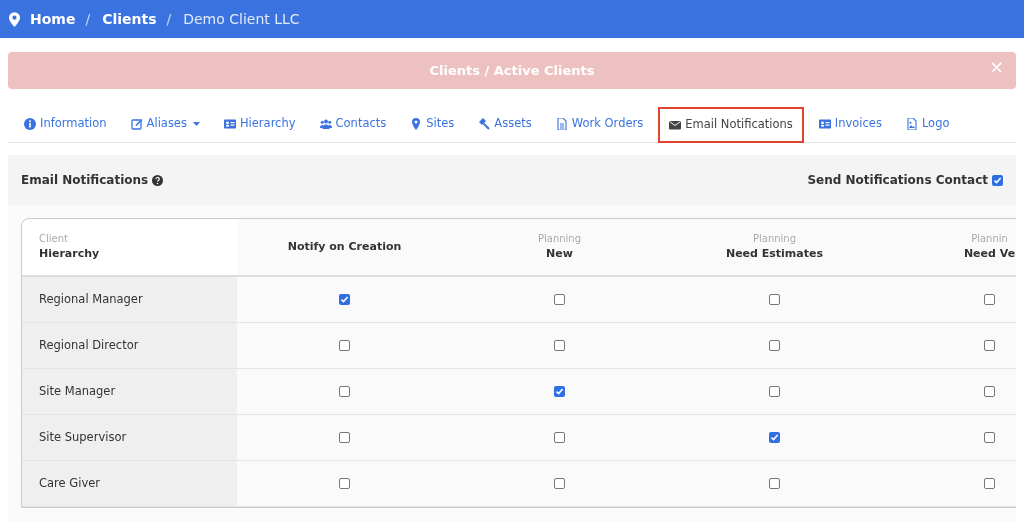 Image resolution: width=1024 pixels, height=521 pixels. Describe the element at coordinates (911, 124) in the screenshot. I see `image-file-icon` at that location.